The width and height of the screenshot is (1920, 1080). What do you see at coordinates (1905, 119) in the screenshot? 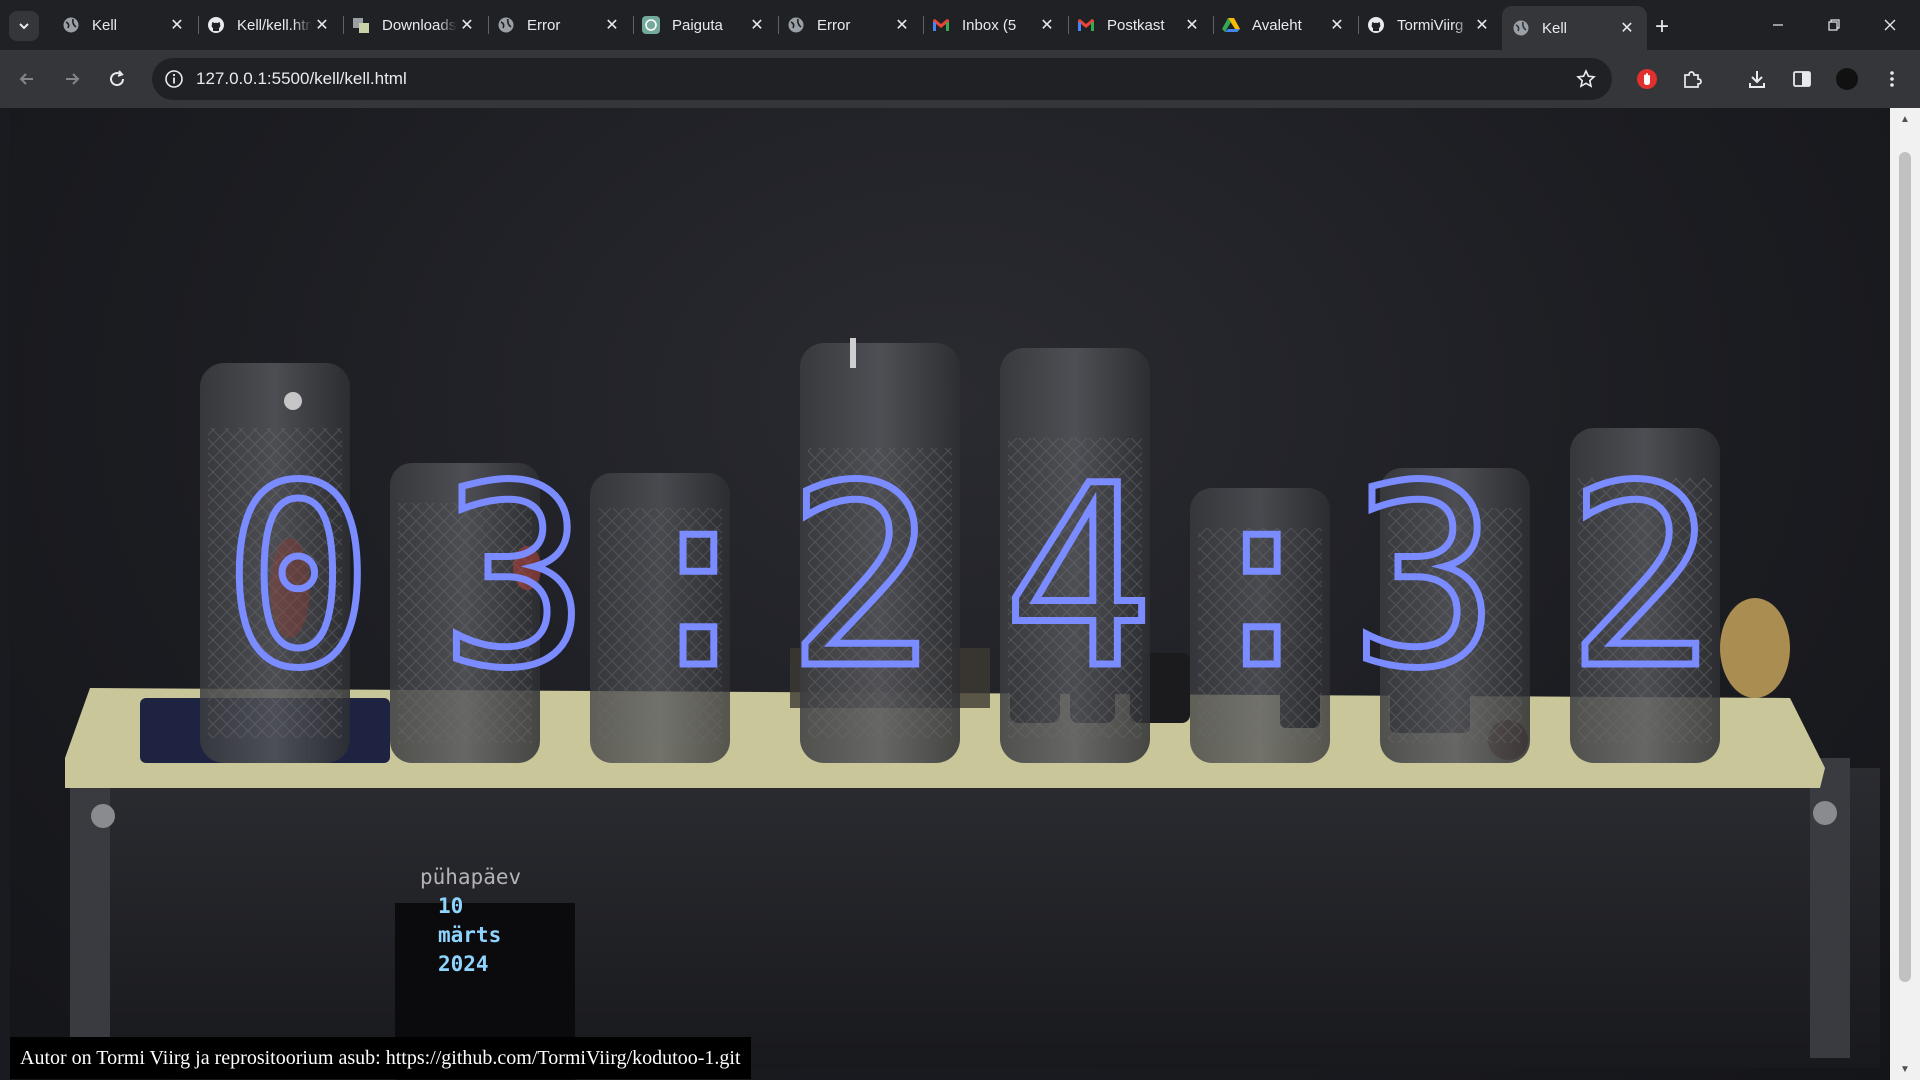
I see `scroll-up-arrow-icon: ▲` at bounding box center [1905, 119].